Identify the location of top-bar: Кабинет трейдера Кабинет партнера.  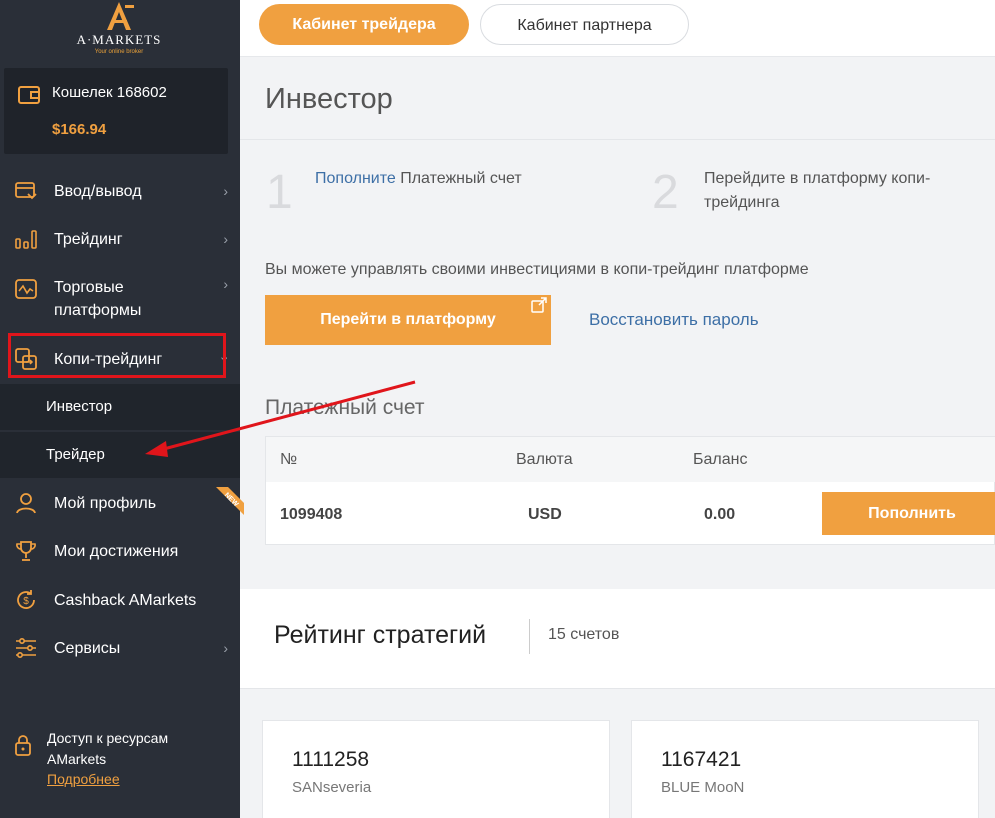
(617, 28).